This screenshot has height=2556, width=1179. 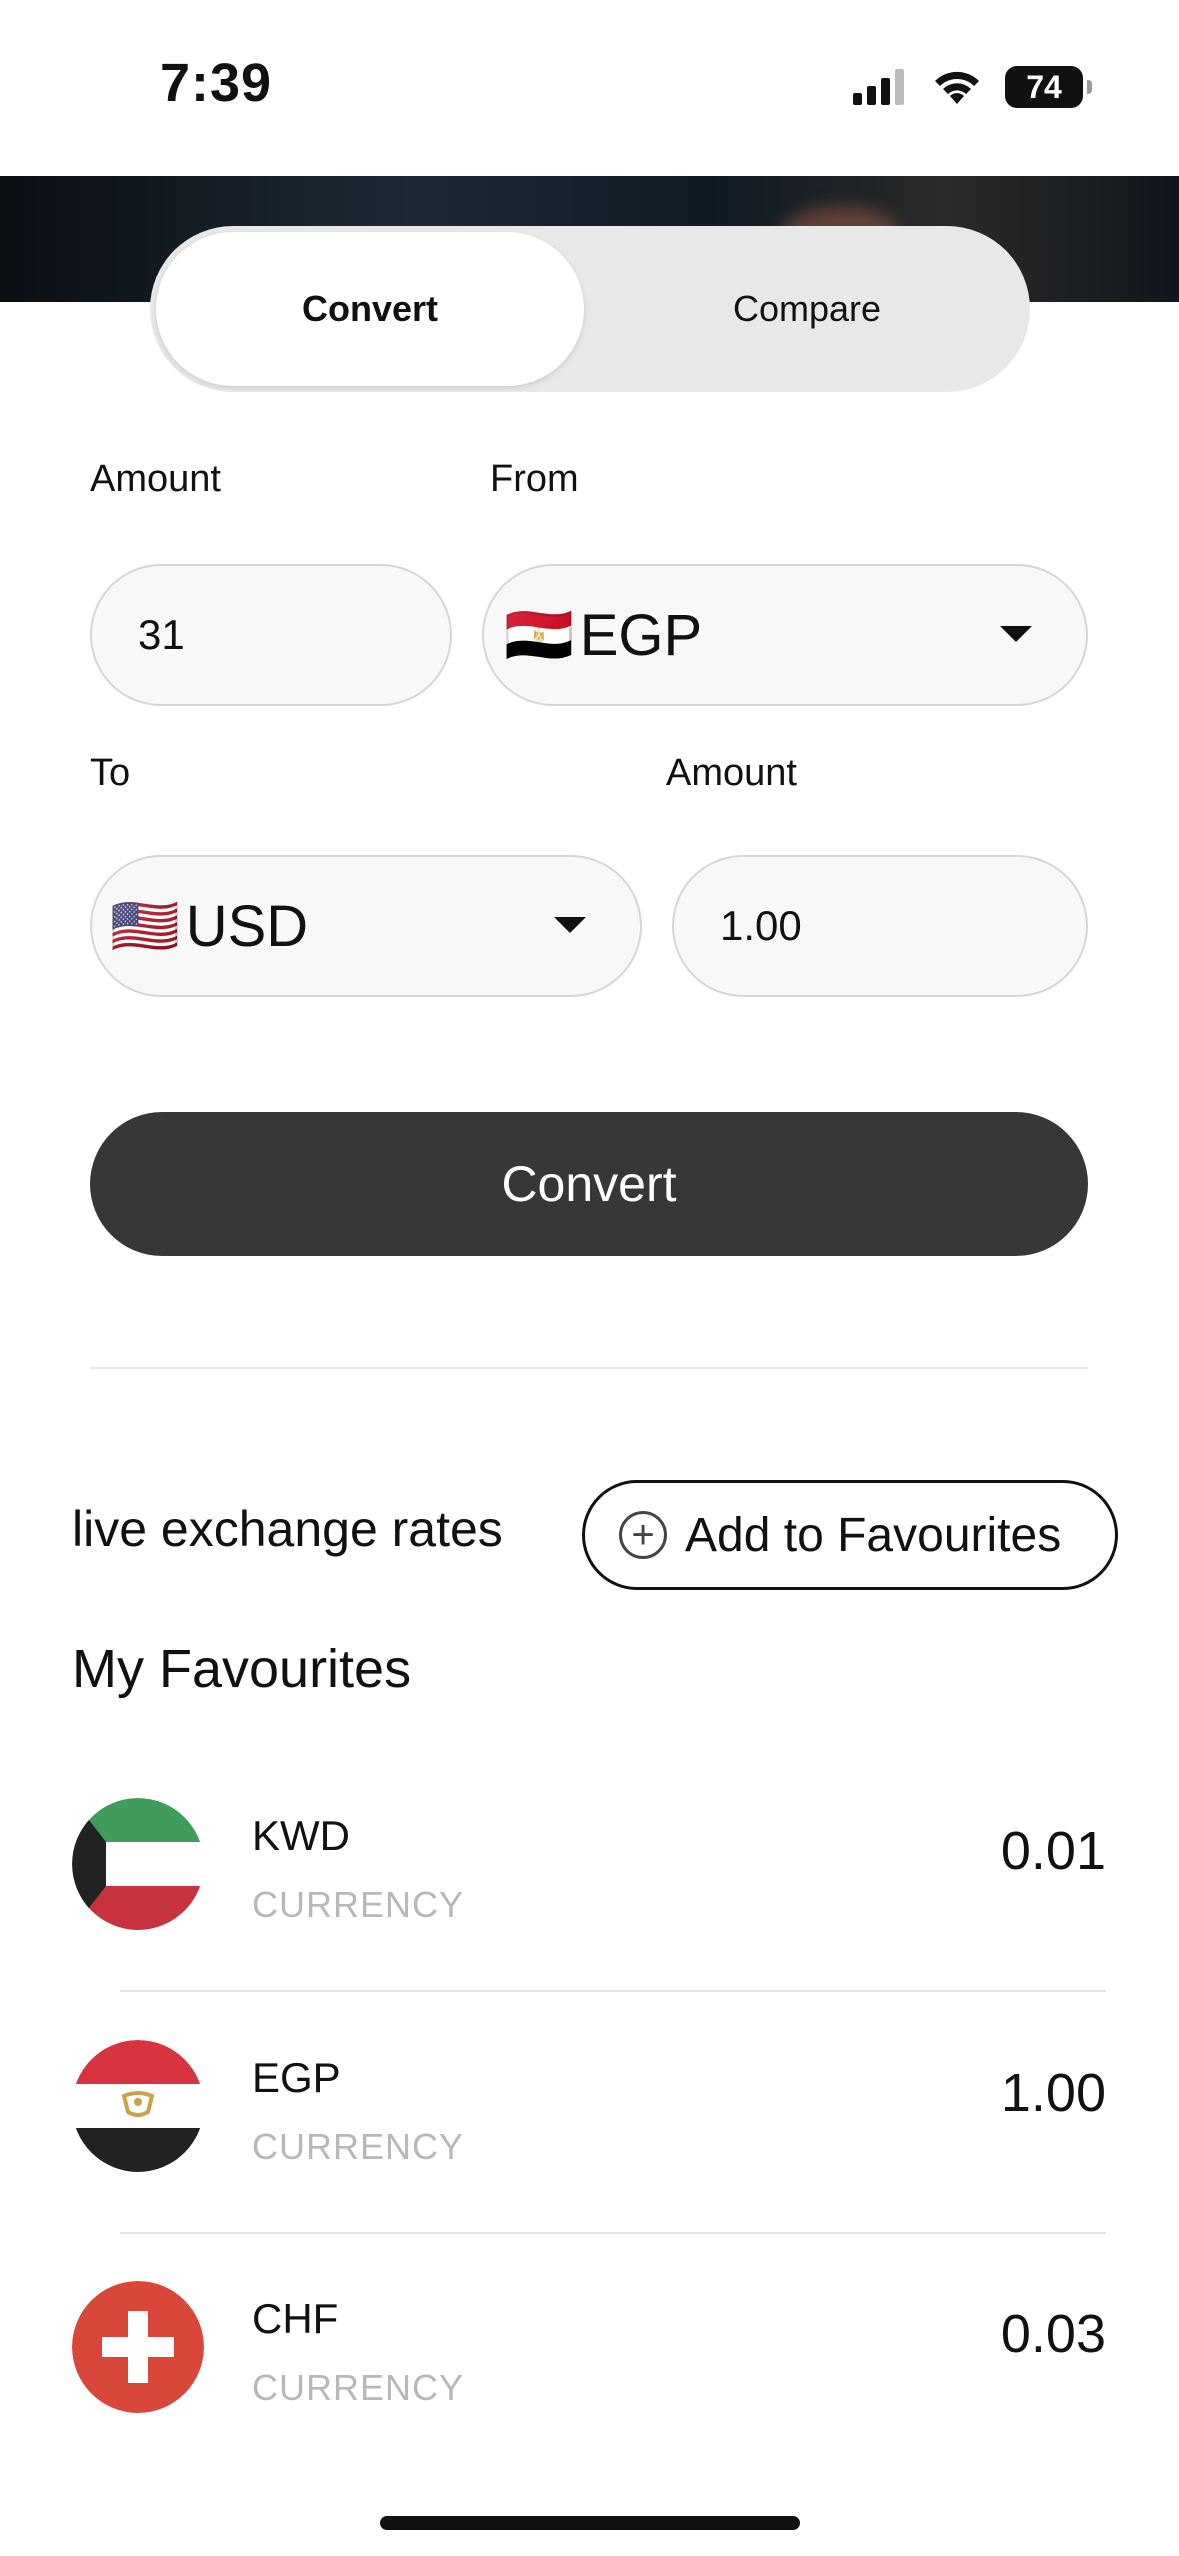 What do you see at coordinates (589, 1368) in the screenshot?
I see `section-divider` at bounding box center [589, 1368].